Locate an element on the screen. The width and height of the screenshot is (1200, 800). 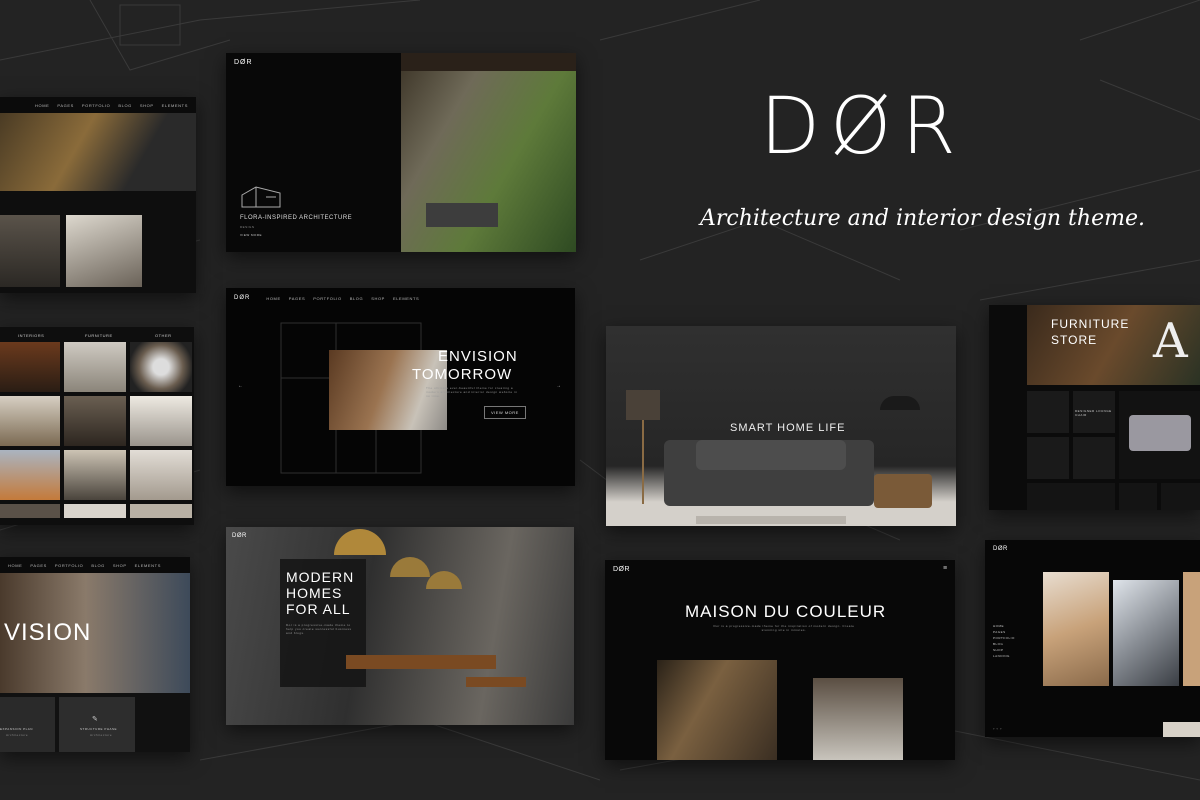
nav-bar: HOME PAGES PORTFOLIO BLOG SHOP ELEMENTS is located at coordinates (95, 565).